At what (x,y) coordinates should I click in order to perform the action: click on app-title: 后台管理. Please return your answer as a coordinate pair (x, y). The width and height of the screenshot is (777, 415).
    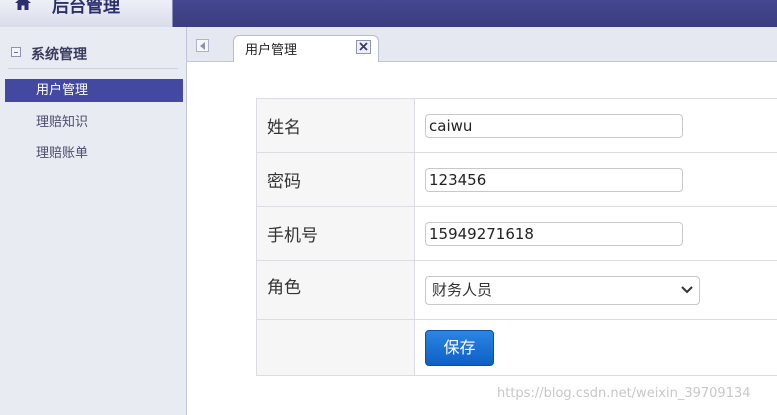
    Looking at the image, I should click on (86, 8).